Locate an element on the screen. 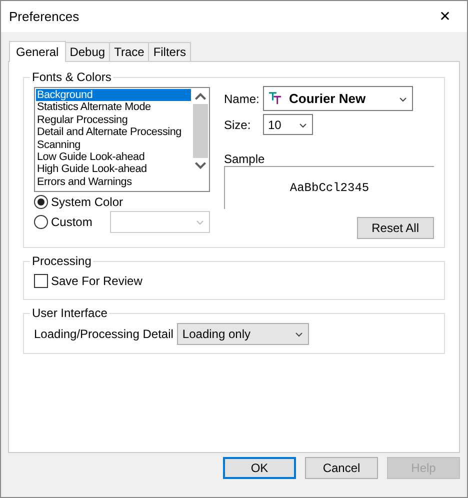 The height and width of the screenshot is (498, 468). dialog-button: Cancel is located at coordinates (341, 468).